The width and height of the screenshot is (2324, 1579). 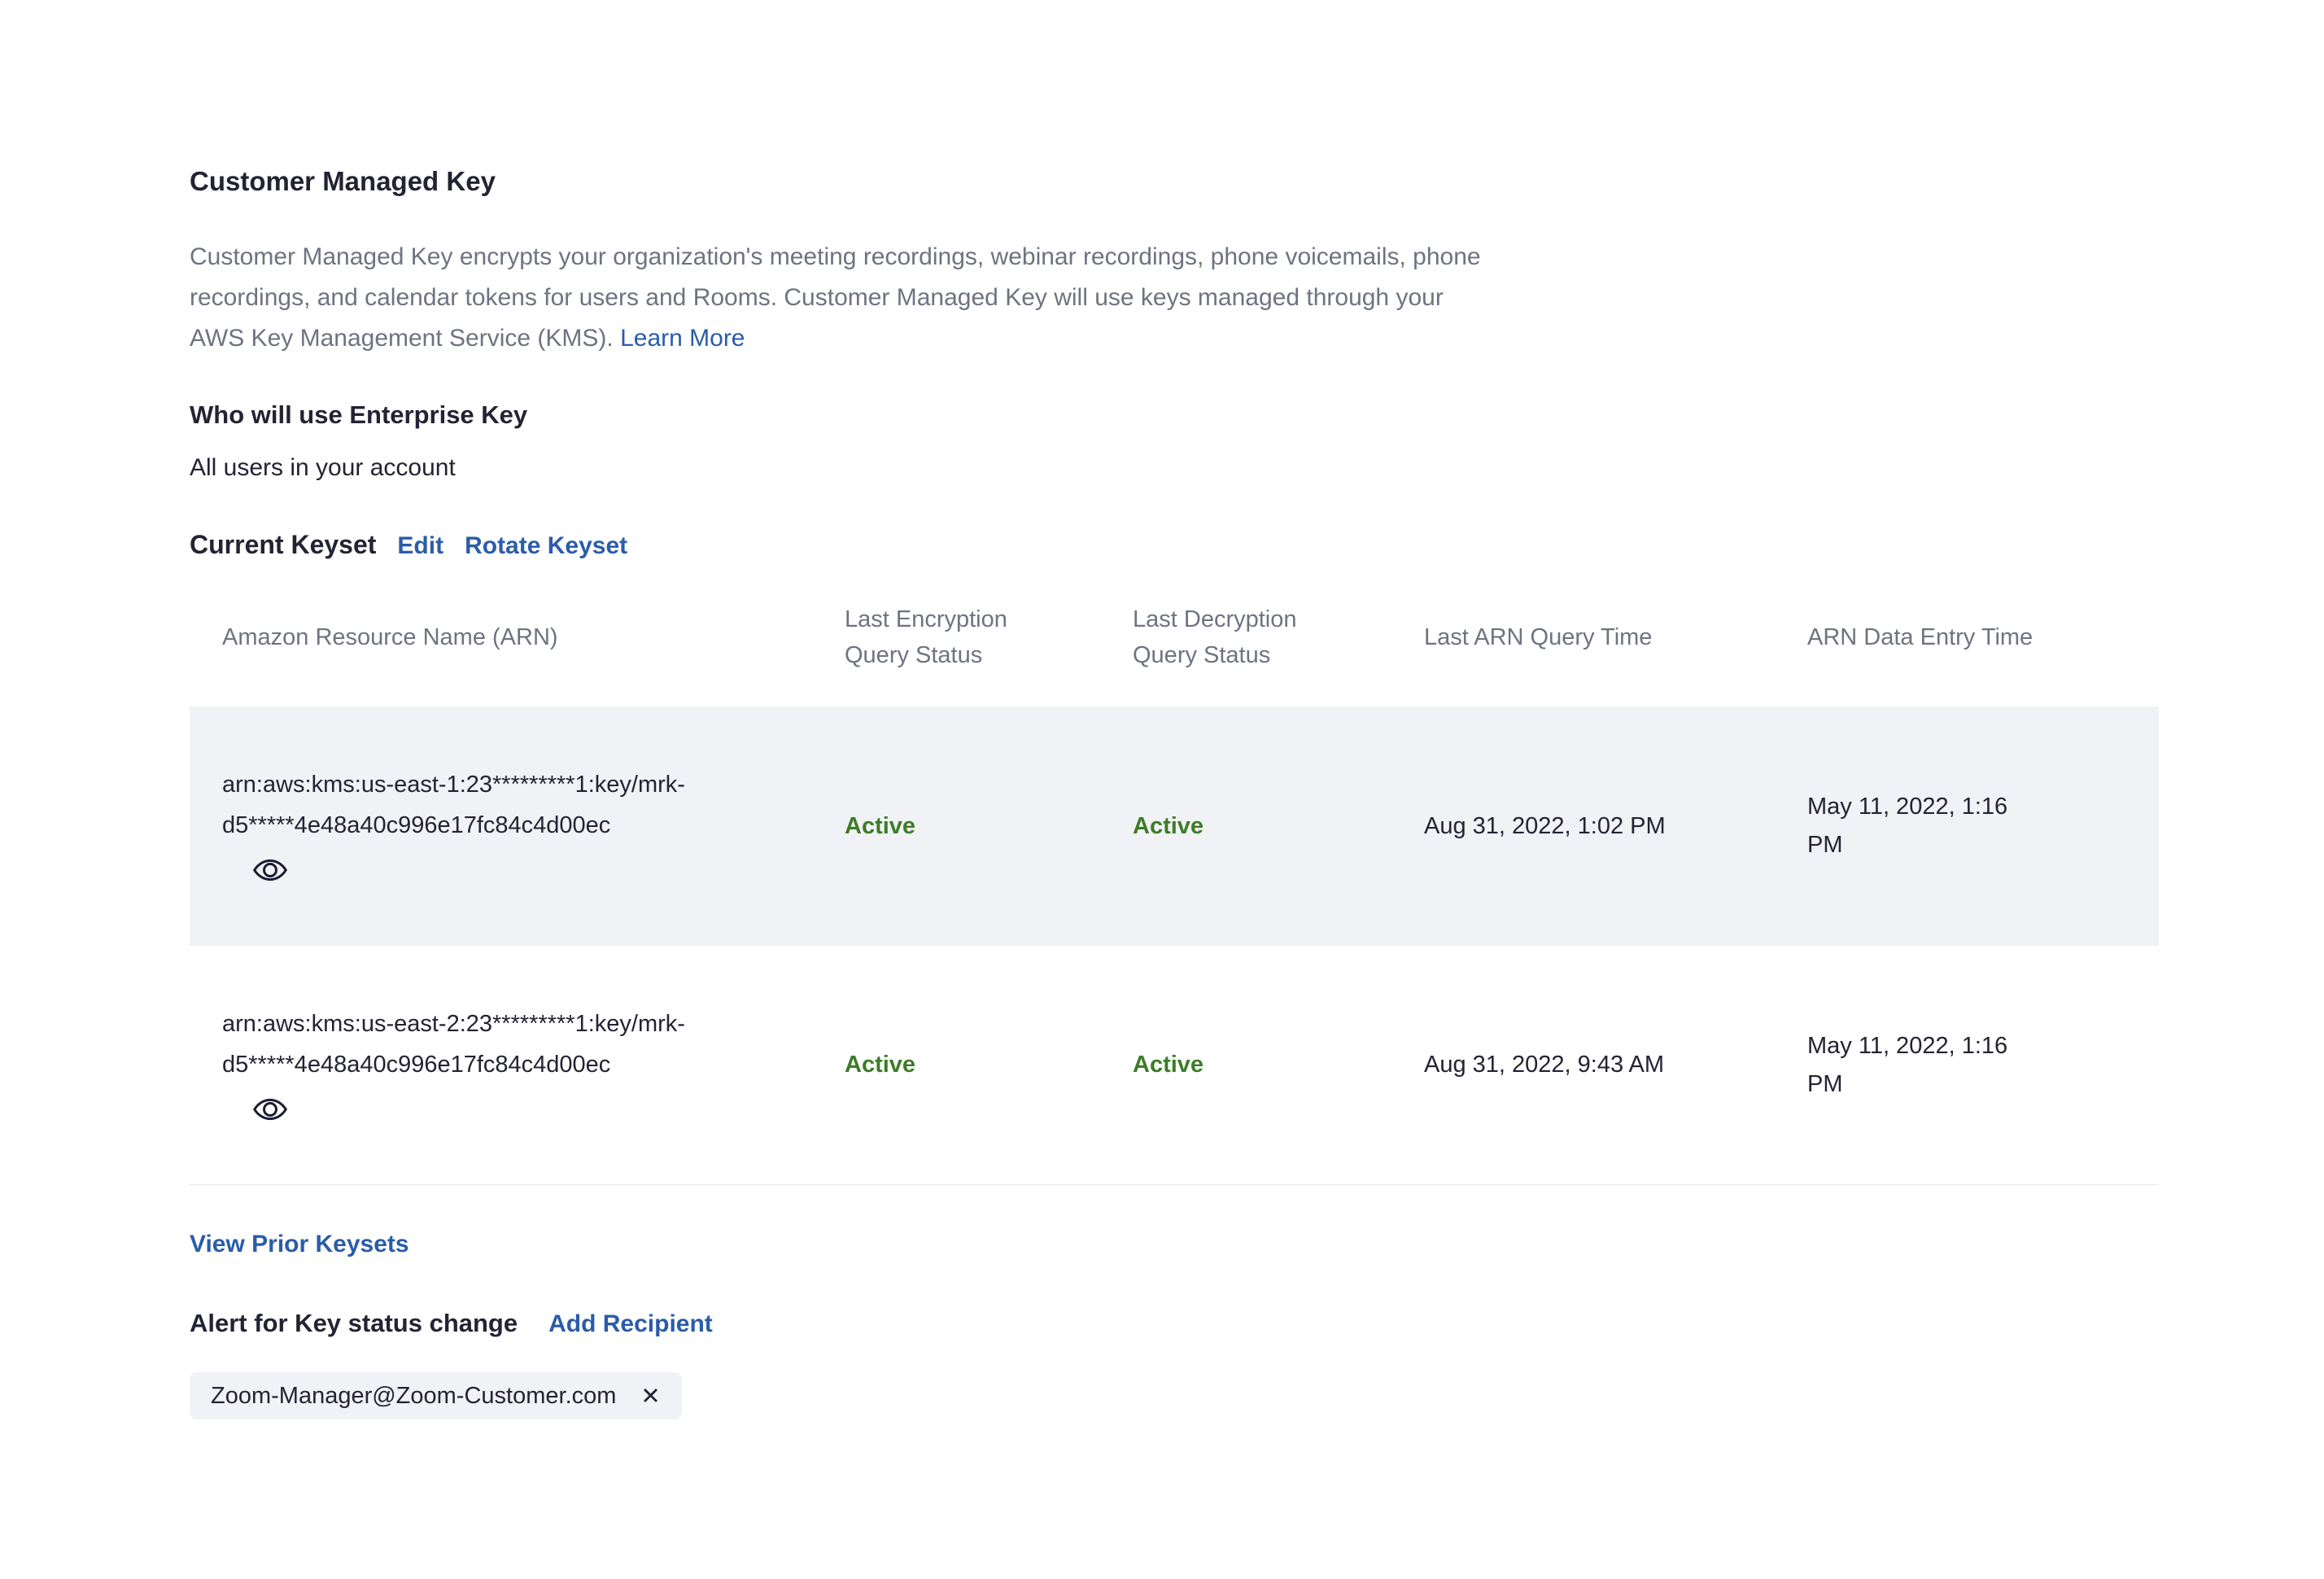 What do you see at coordinates (1175, 545) in the screenshot?
I see `current-keyset-row: Current Keyset Edit Rotate Keyset` at bounding box center [1175, 545].